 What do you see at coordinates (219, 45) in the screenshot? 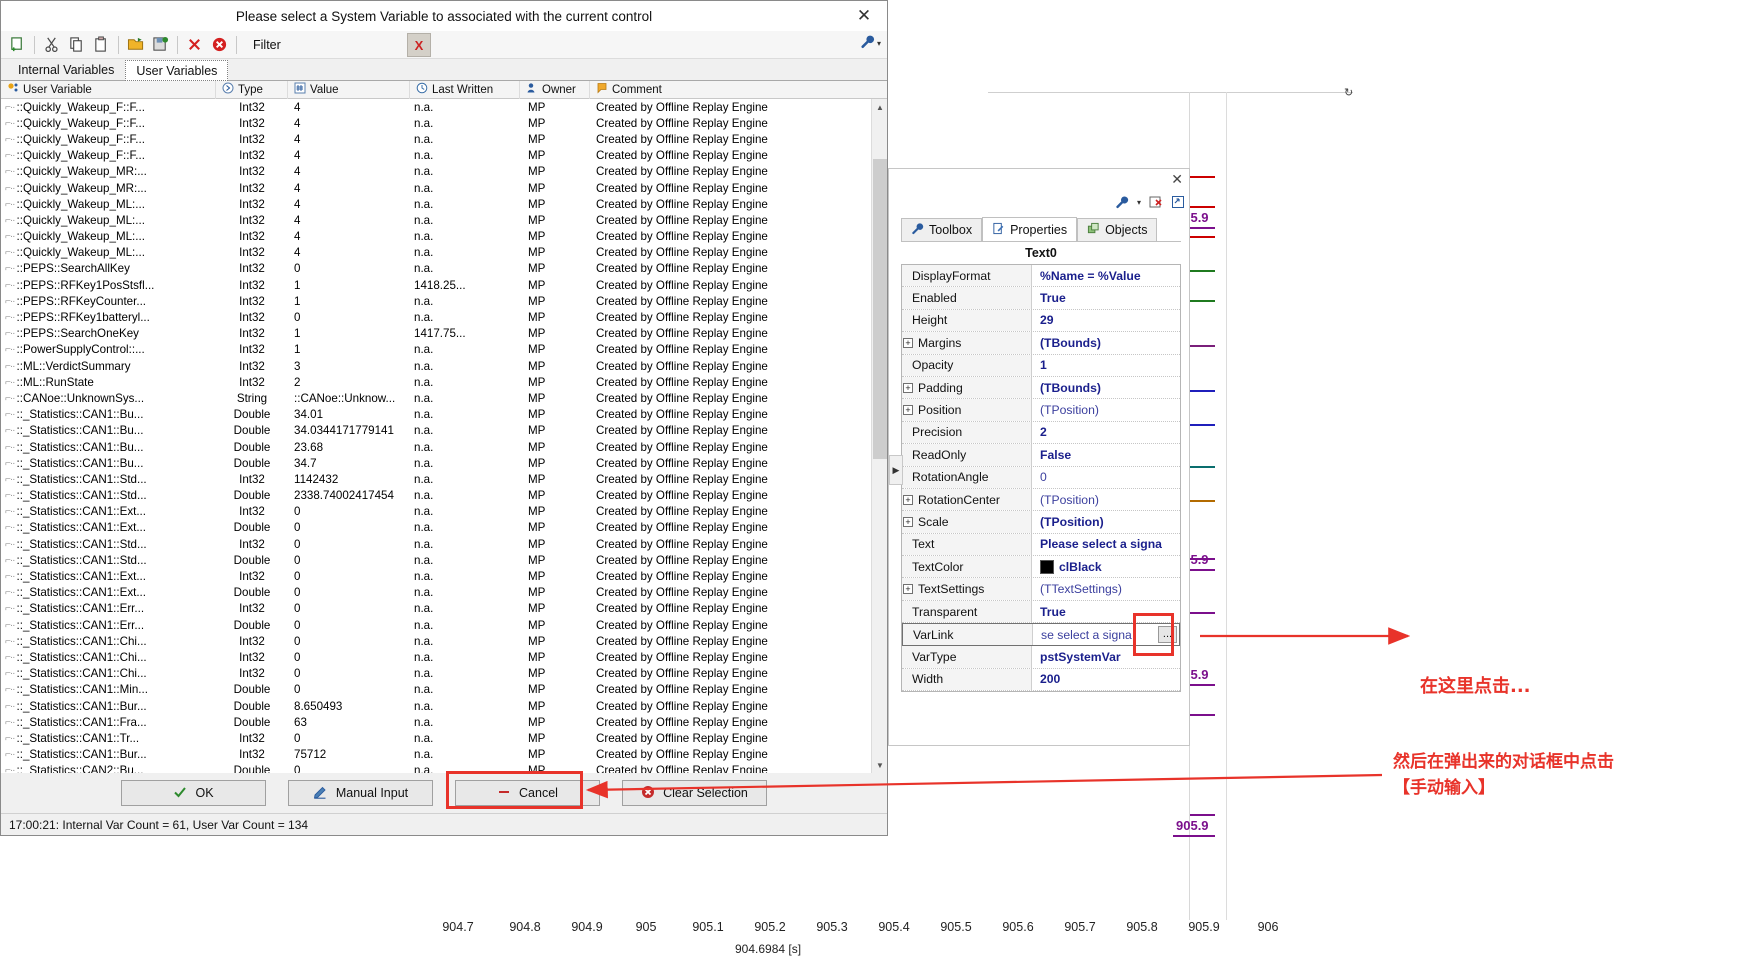
I see `delete-all-icon` at bounding box center [219, 45].